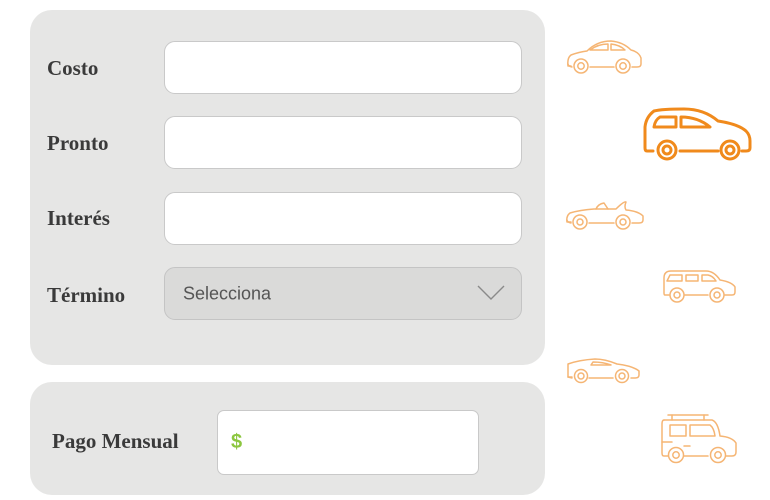 This screenshot has width=770, height=500. What do you see at coordinates (605, 213) in the screenshot?
I see `convertible-icon` at bounding box center [605, 213].